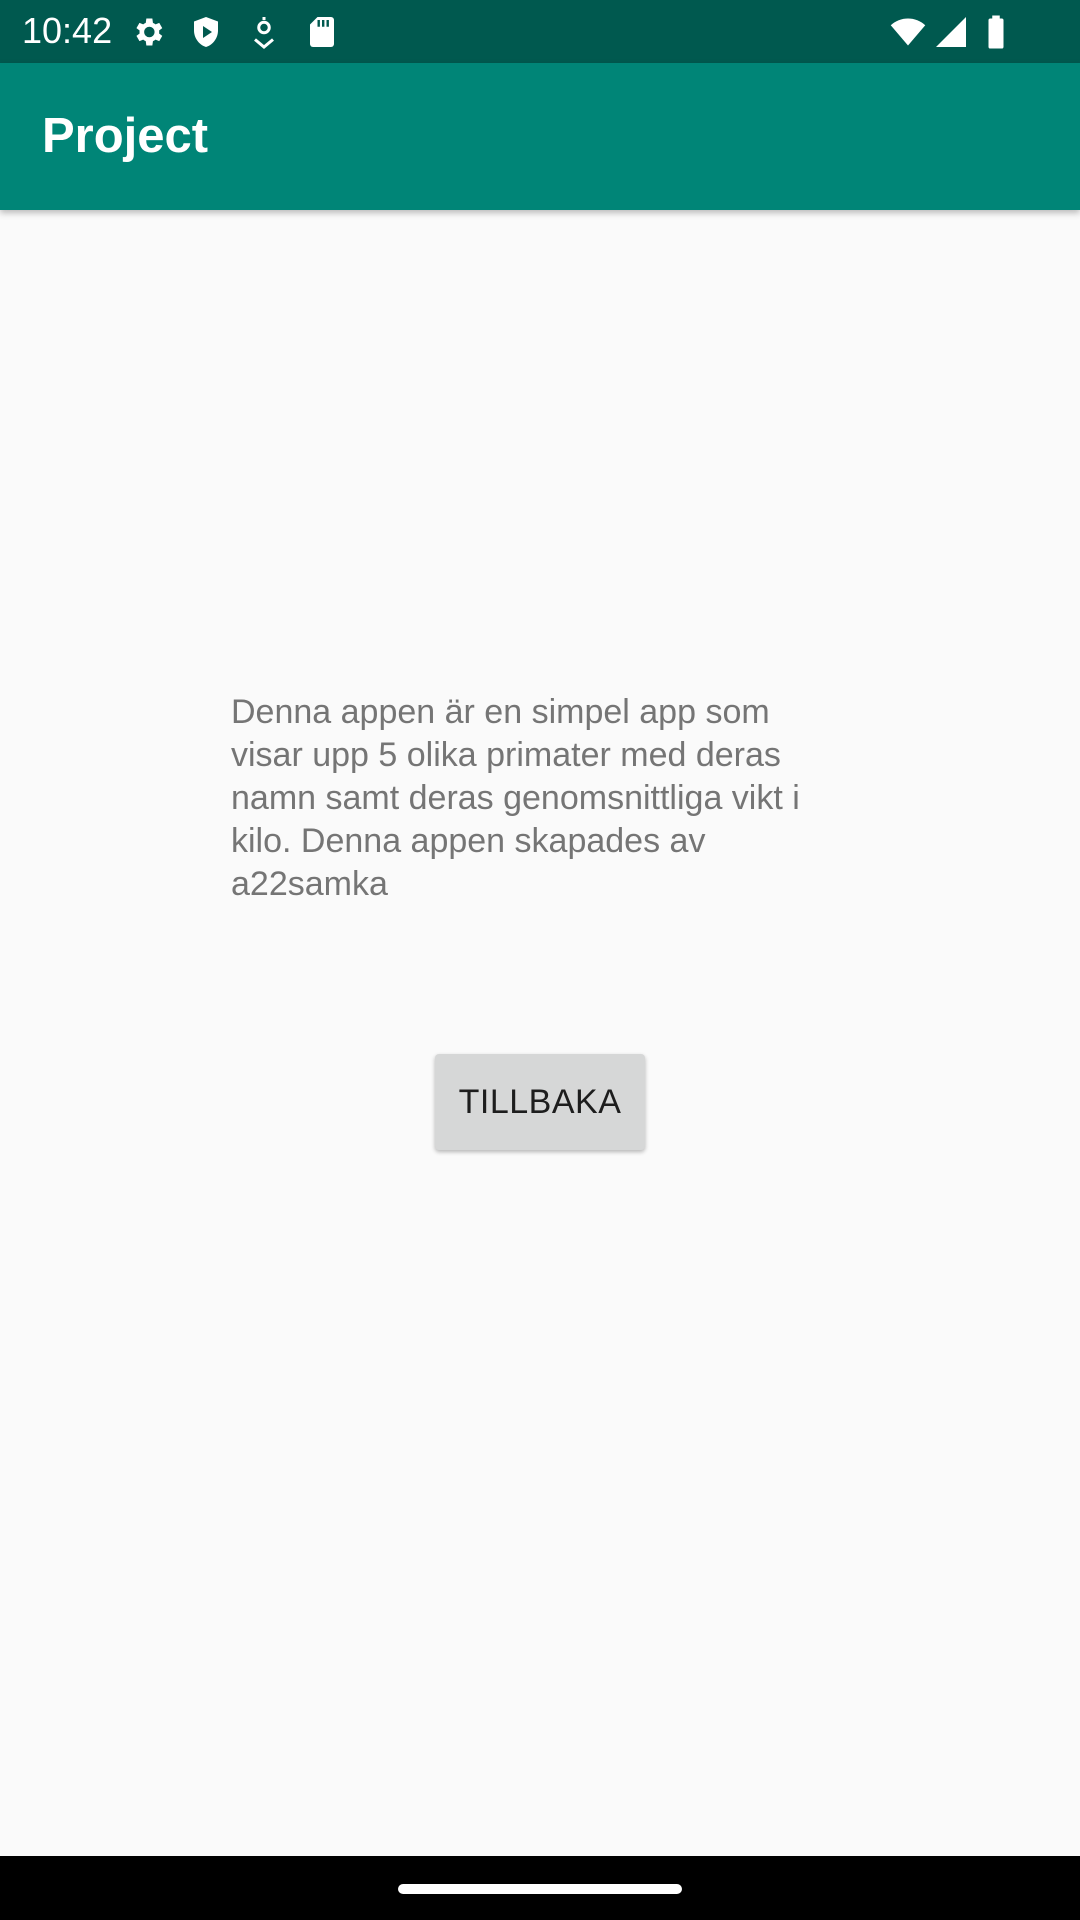  What do you see at coordinates (125, 136) in the screenshot?
I see `app-title: Project` at bounding box center [125, 136].